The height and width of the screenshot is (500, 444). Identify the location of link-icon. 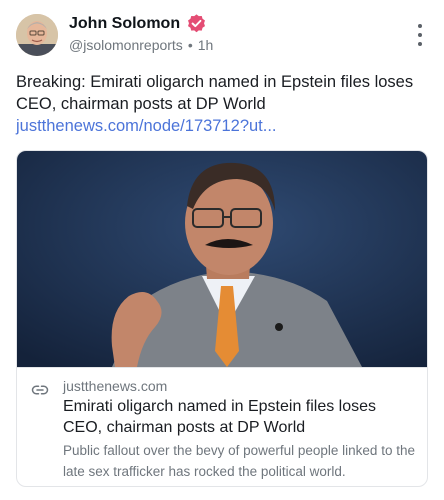
(40, 390).